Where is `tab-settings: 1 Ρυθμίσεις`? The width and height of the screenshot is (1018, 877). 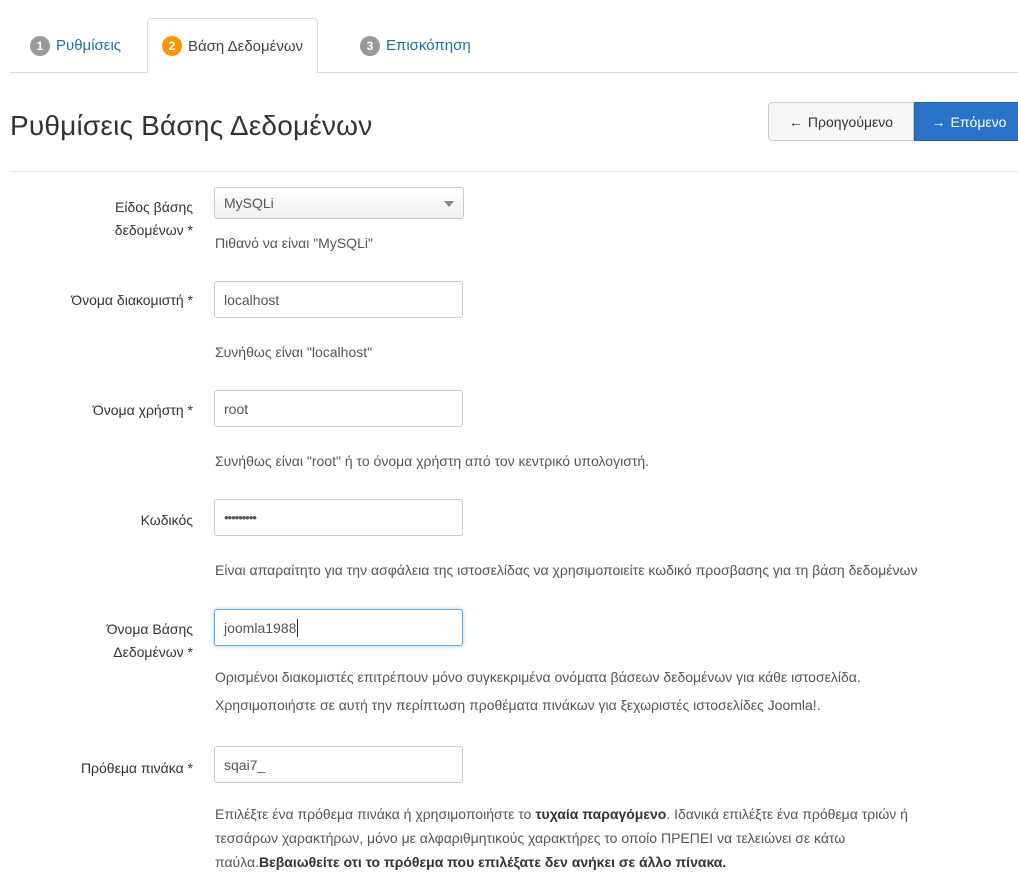
tab-settings: 1 Ρυθμίσεις is located at coordinates (75, 45).